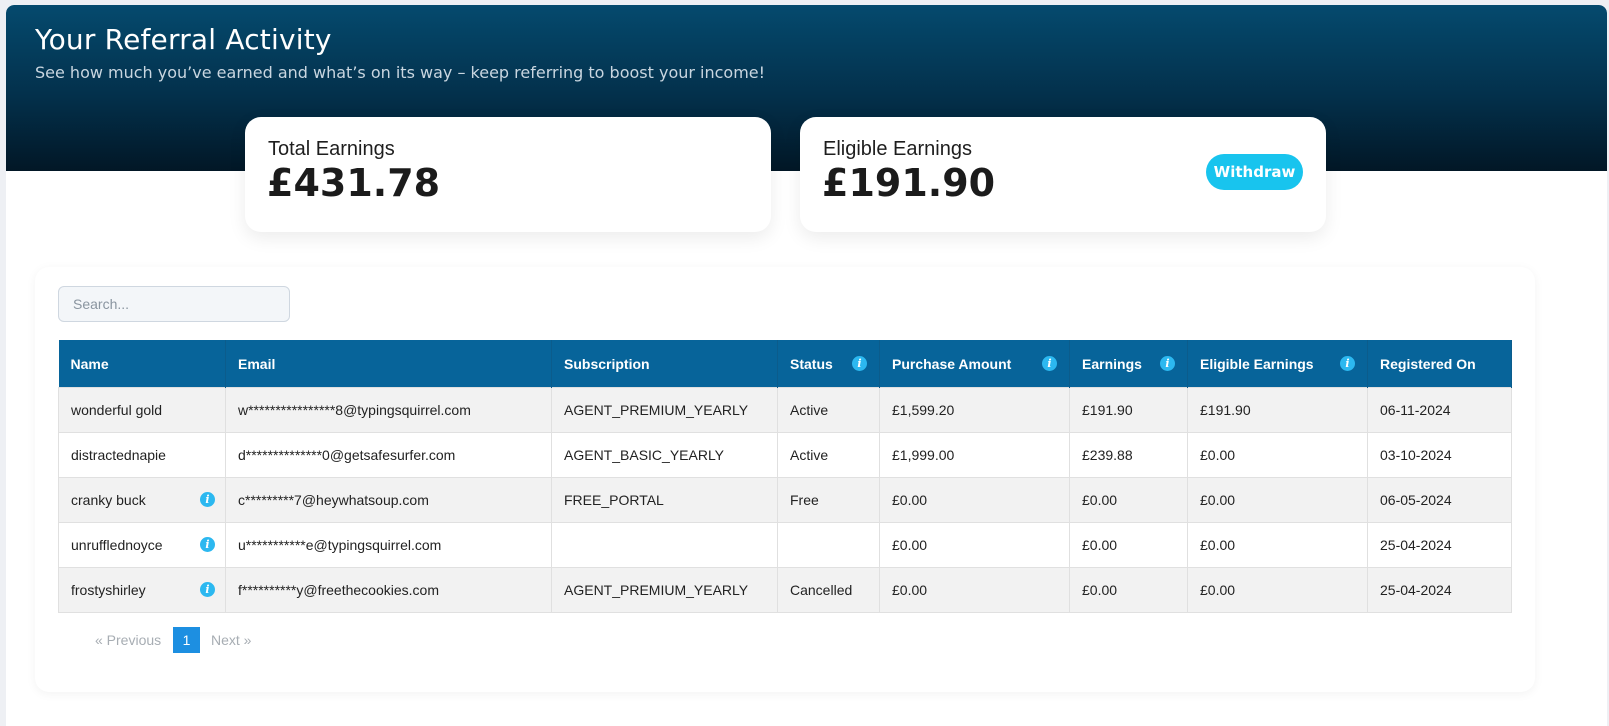 This screenshot has width=1609, height=726. I want to click on column-header-registered-on: Registered On, so click(1439, 364).